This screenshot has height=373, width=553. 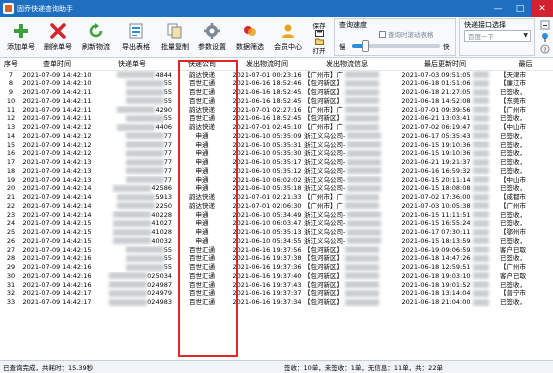 What do you see at coordinates (57, 64) in the screenshot?
I see `header-query-time: 查单时间` at bounding box center [57, 64].